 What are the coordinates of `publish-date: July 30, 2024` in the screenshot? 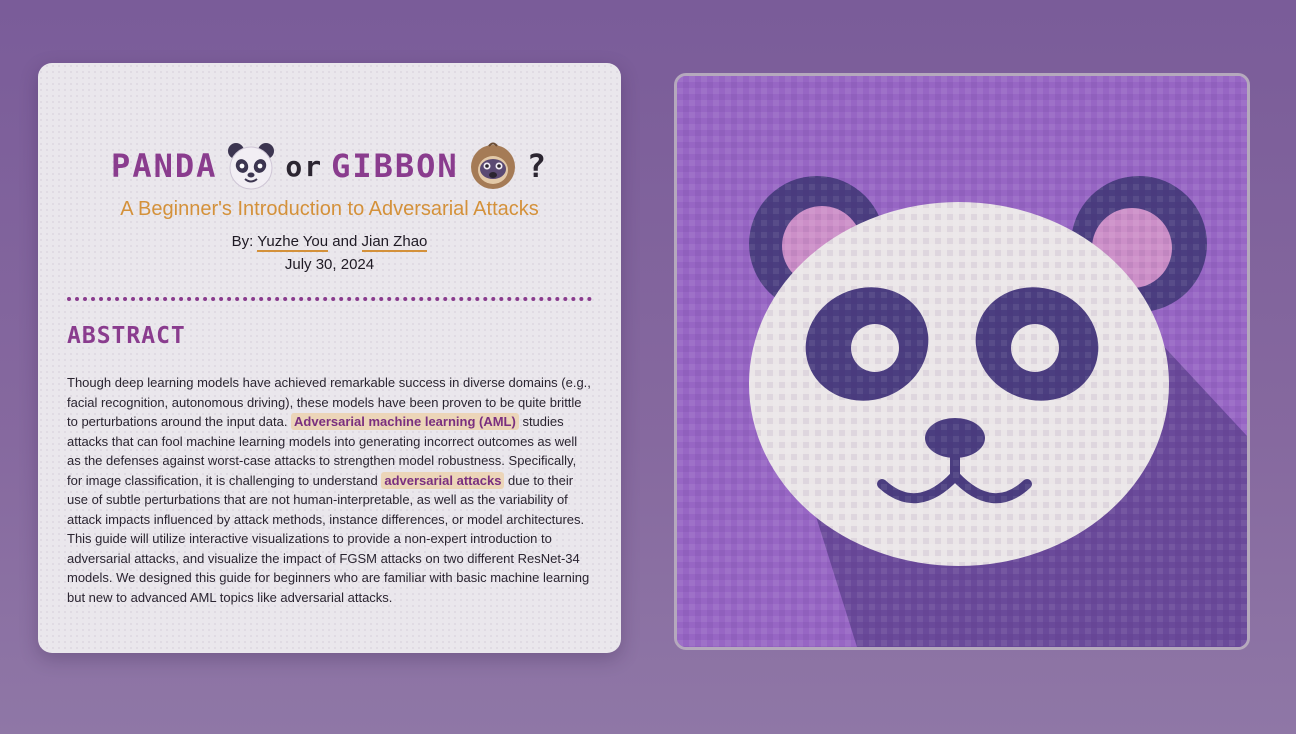 It's located at (329, 264).